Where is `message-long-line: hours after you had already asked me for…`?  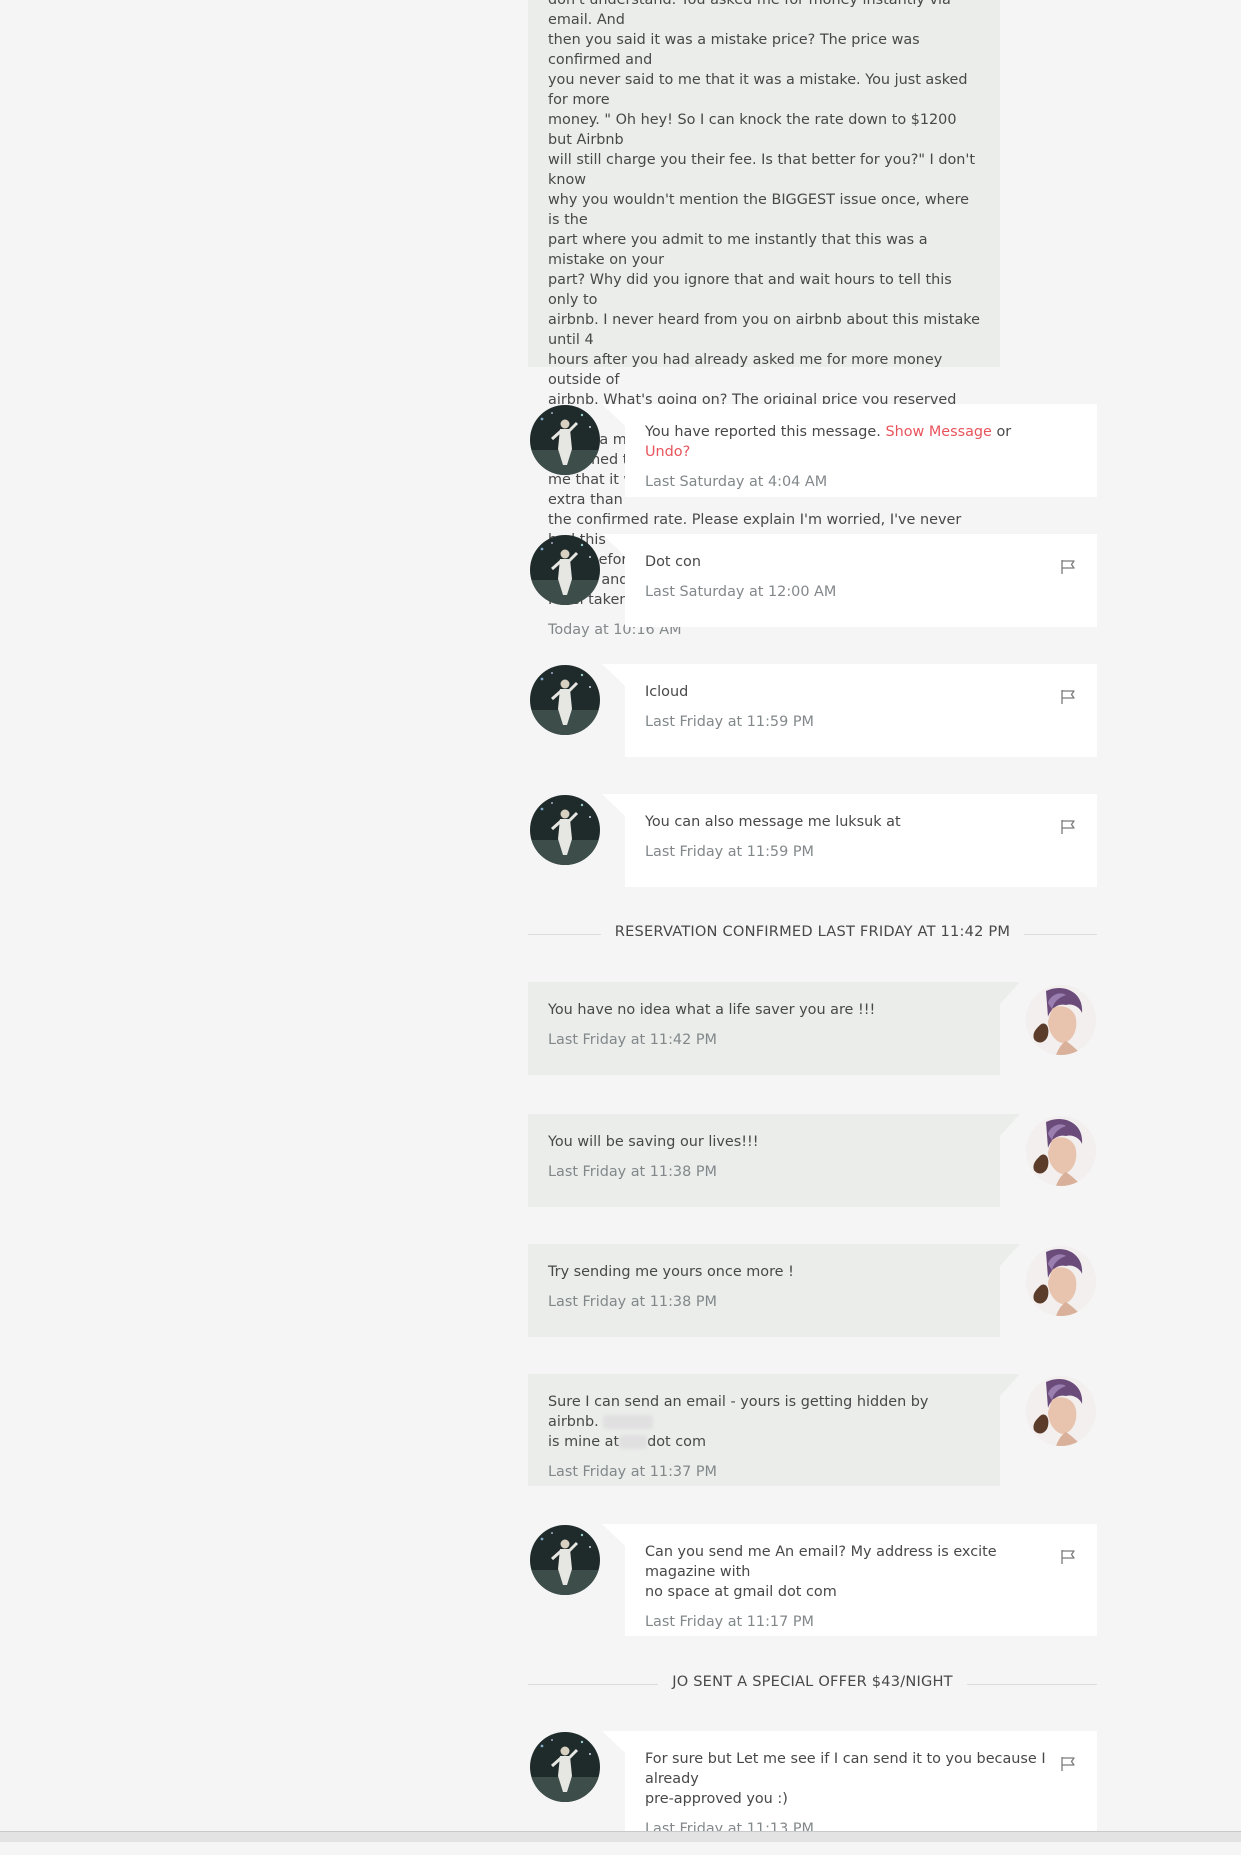 message-long-line: hours after you had already asked me for… is located at coordinates (745, 370).